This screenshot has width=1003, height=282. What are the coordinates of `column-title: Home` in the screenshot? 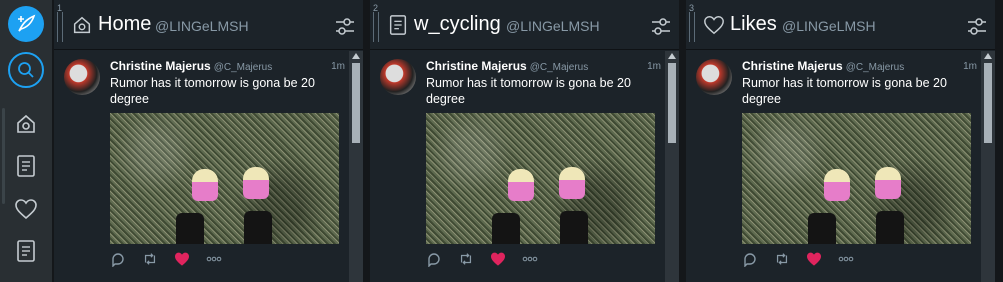 It's located at (125, 24).